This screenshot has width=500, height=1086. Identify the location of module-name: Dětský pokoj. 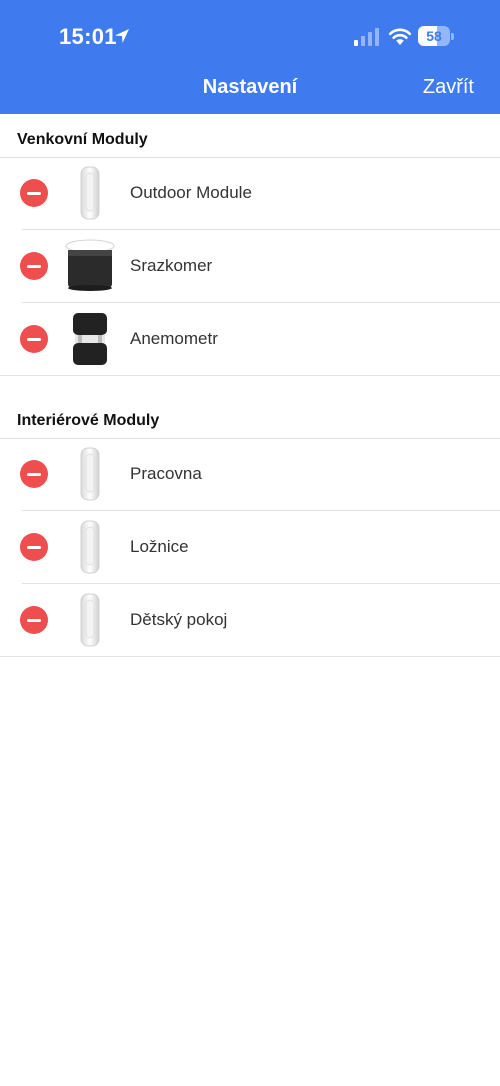
(179, 619).